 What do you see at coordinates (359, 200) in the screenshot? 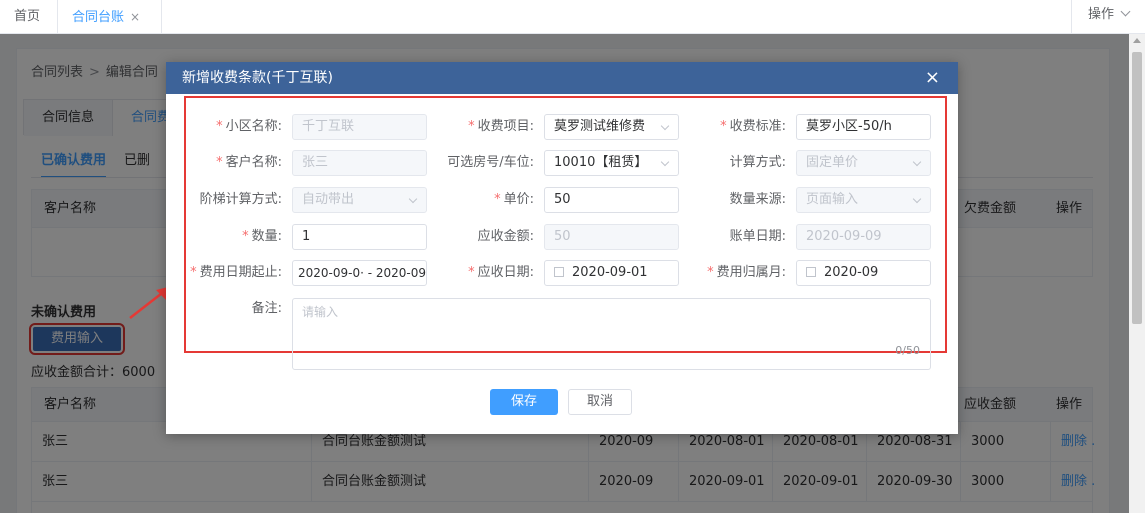
I see `tier-method-select: 自动带出` at bounding box center [359, 200].